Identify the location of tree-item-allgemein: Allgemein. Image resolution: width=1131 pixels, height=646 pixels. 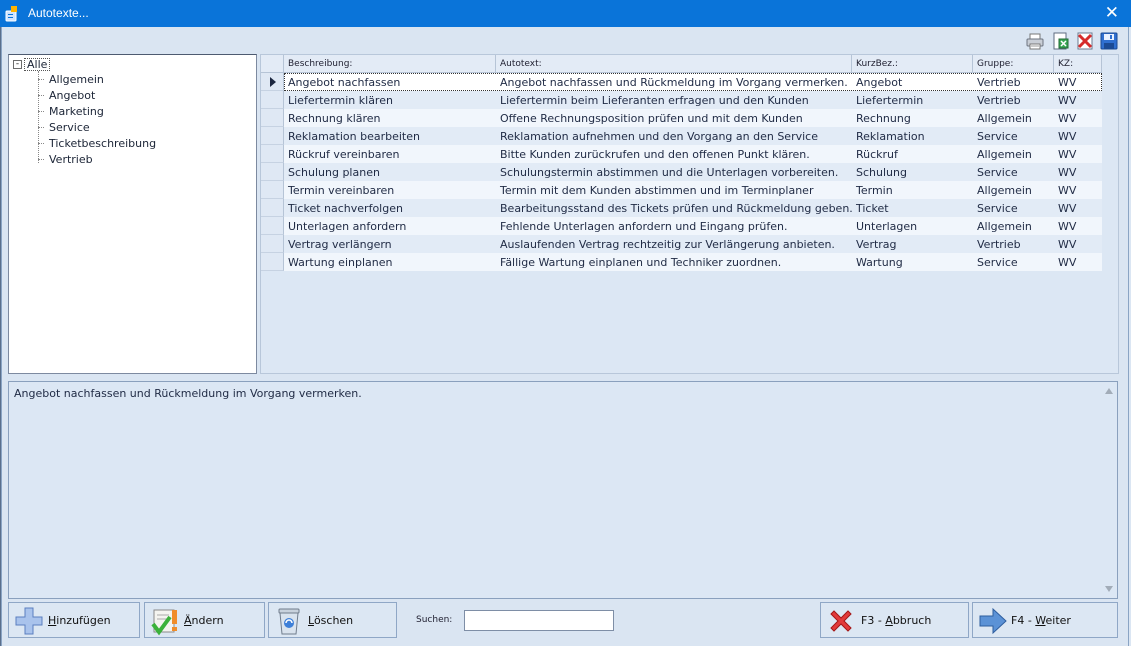
(71, 79).